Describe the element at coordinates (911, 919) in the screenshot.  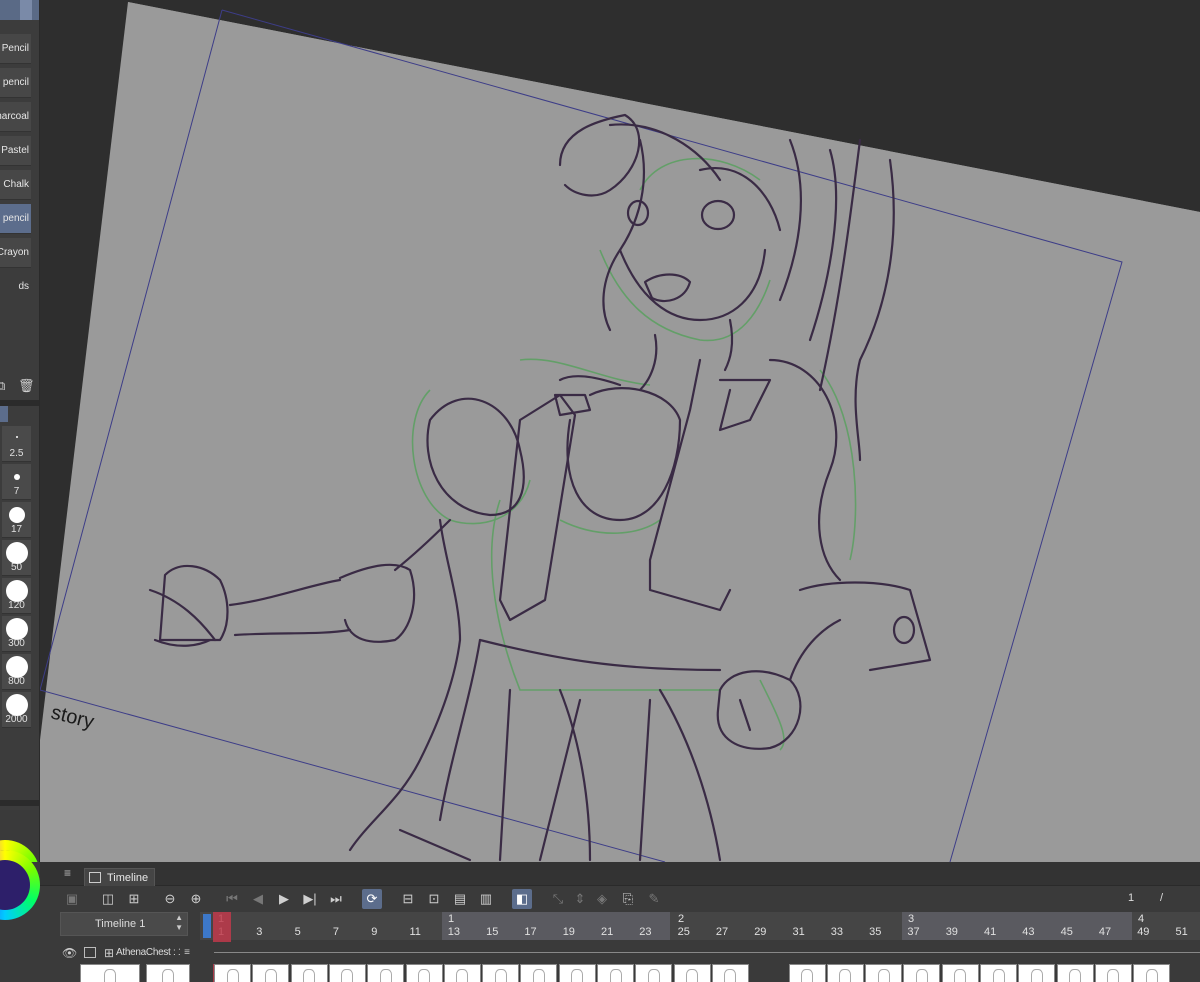
I see `second-label: 3` at that location.